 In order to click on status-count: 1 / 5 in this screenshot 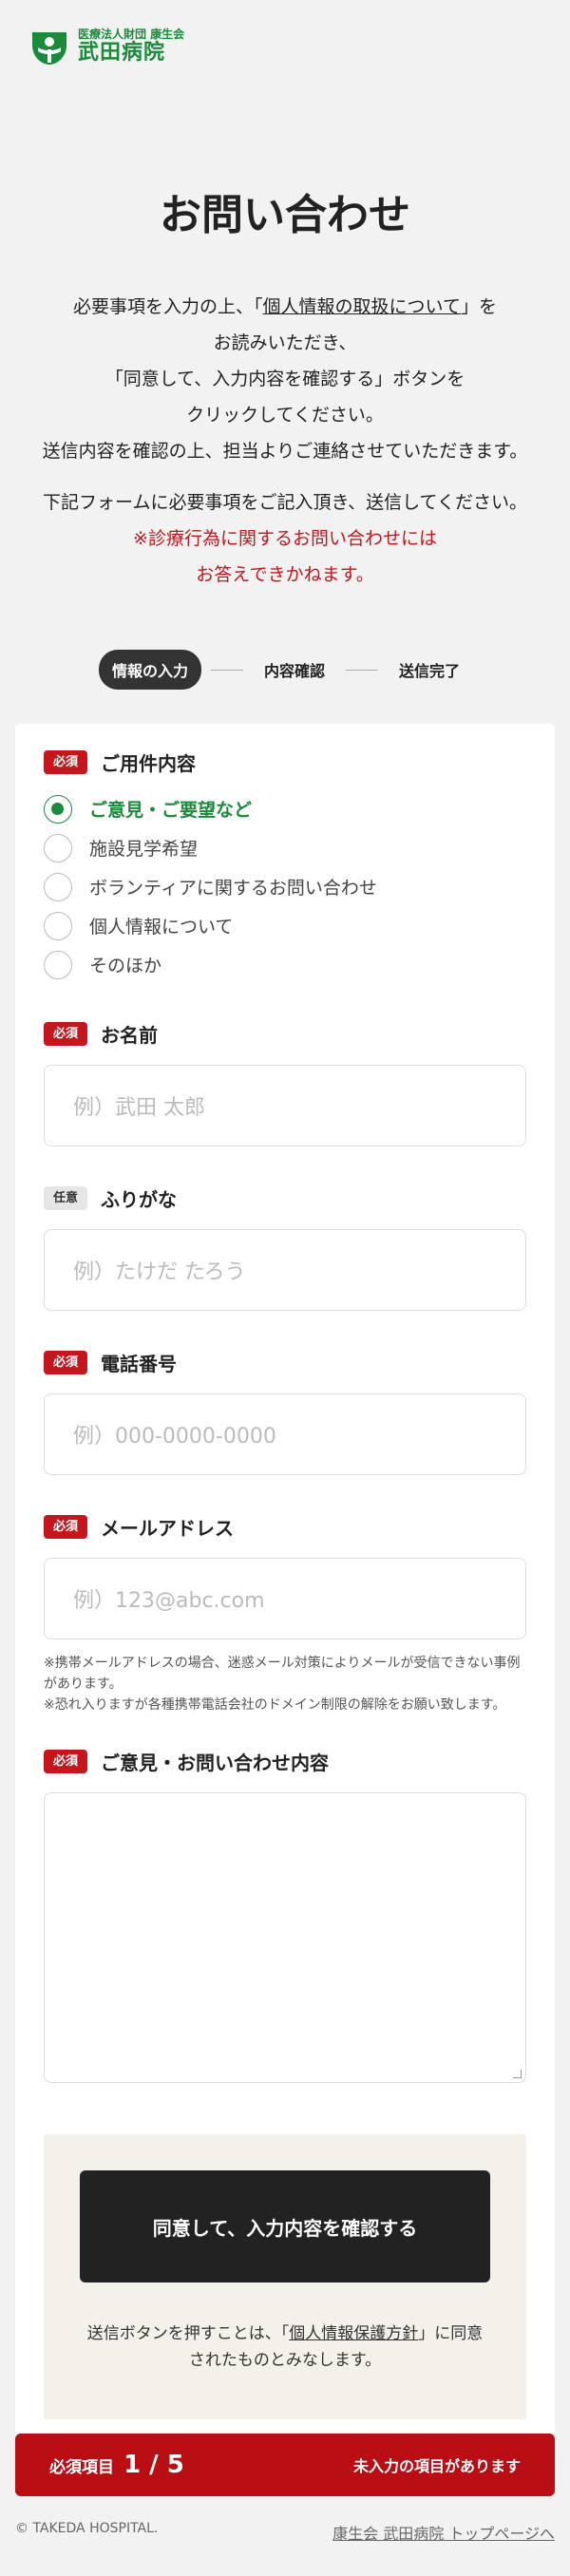, I will do `click(154, 2465)`.